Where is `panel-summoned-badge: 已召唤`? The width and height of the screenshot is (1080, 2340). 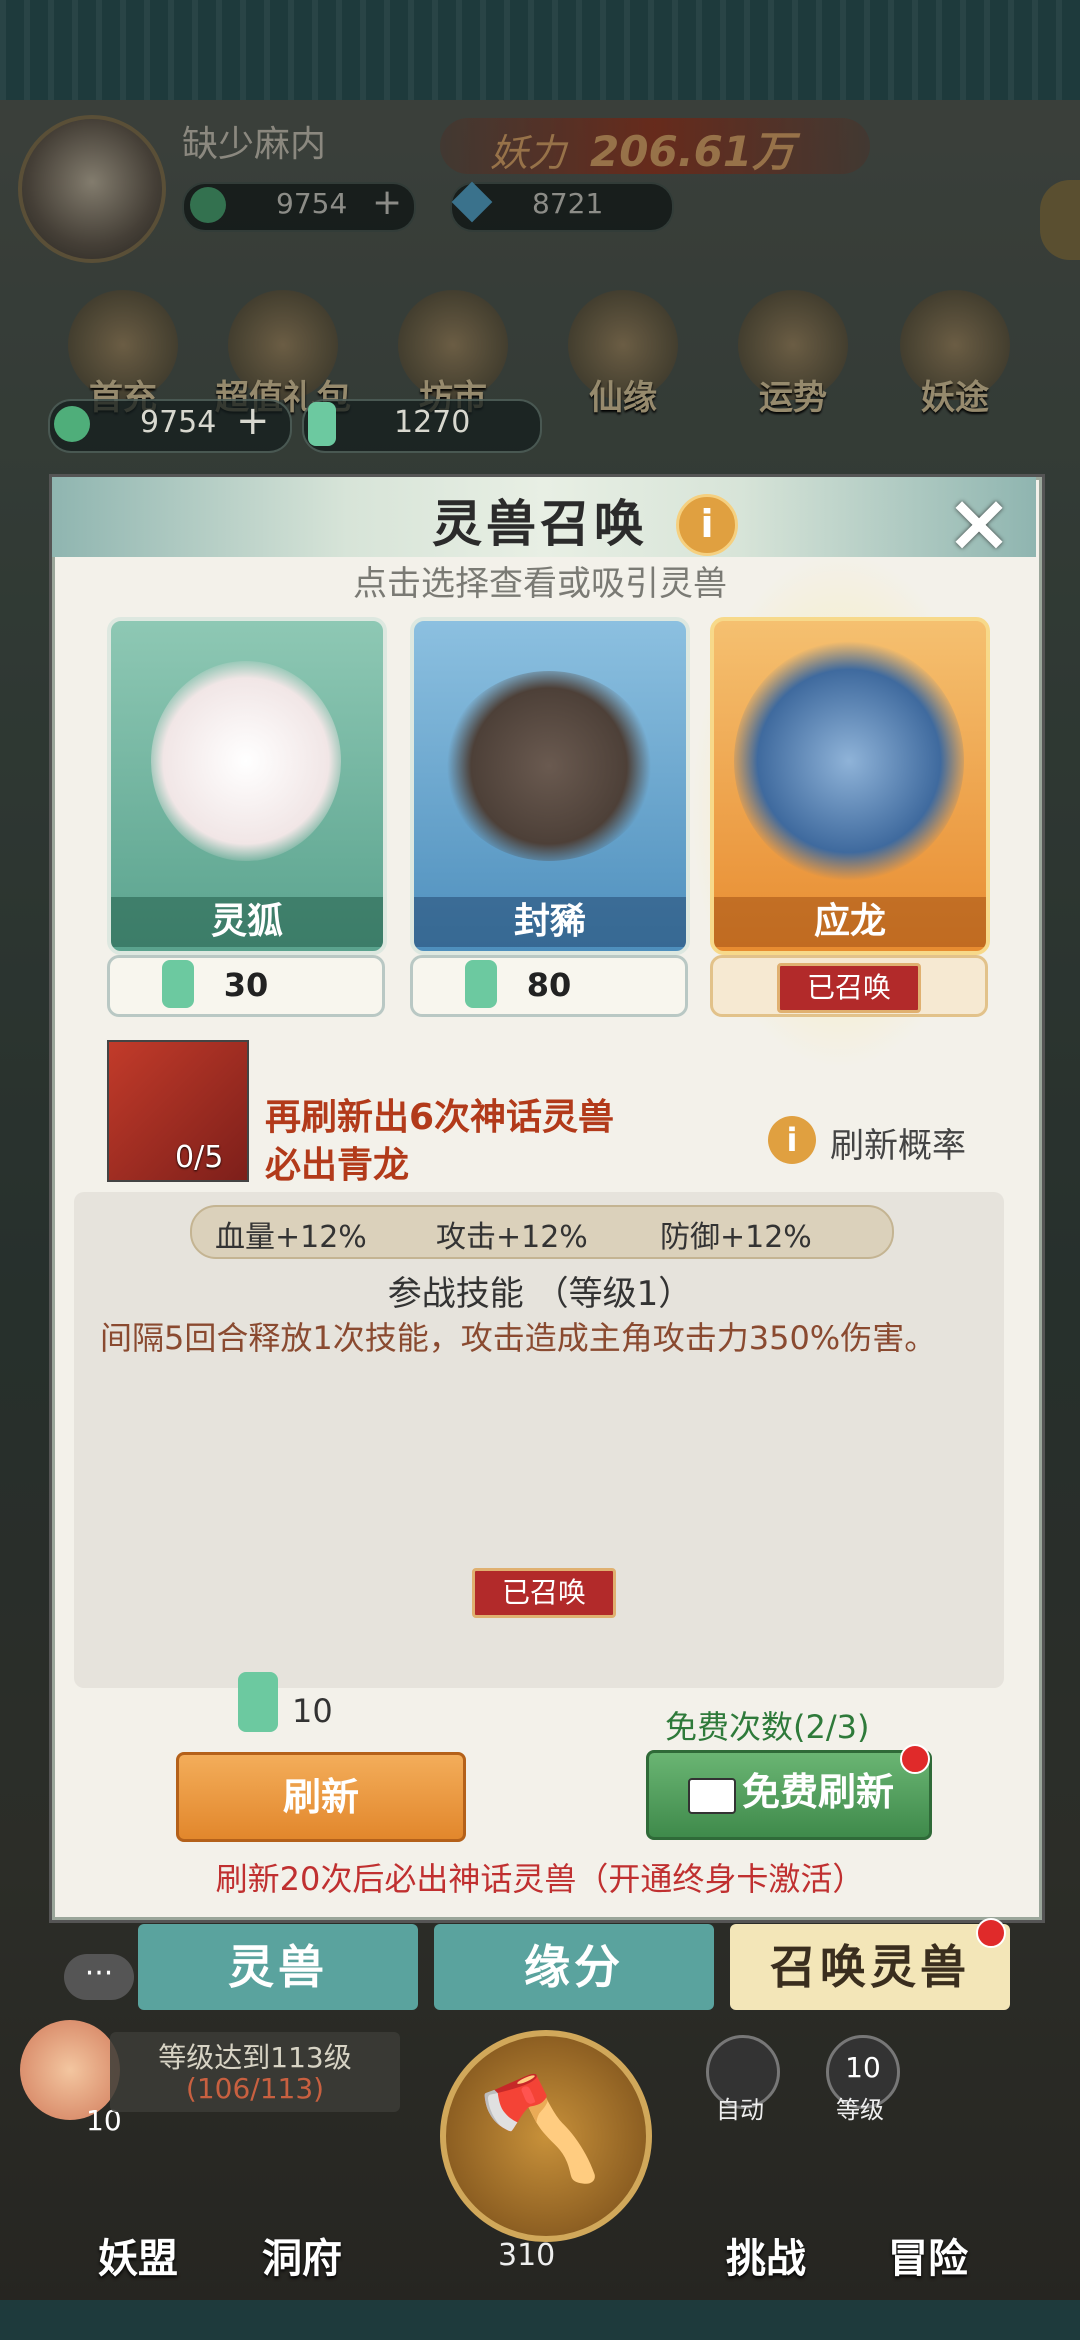
panel-summoned-badge: 已召唤 is located at coordinates (544, 1593).